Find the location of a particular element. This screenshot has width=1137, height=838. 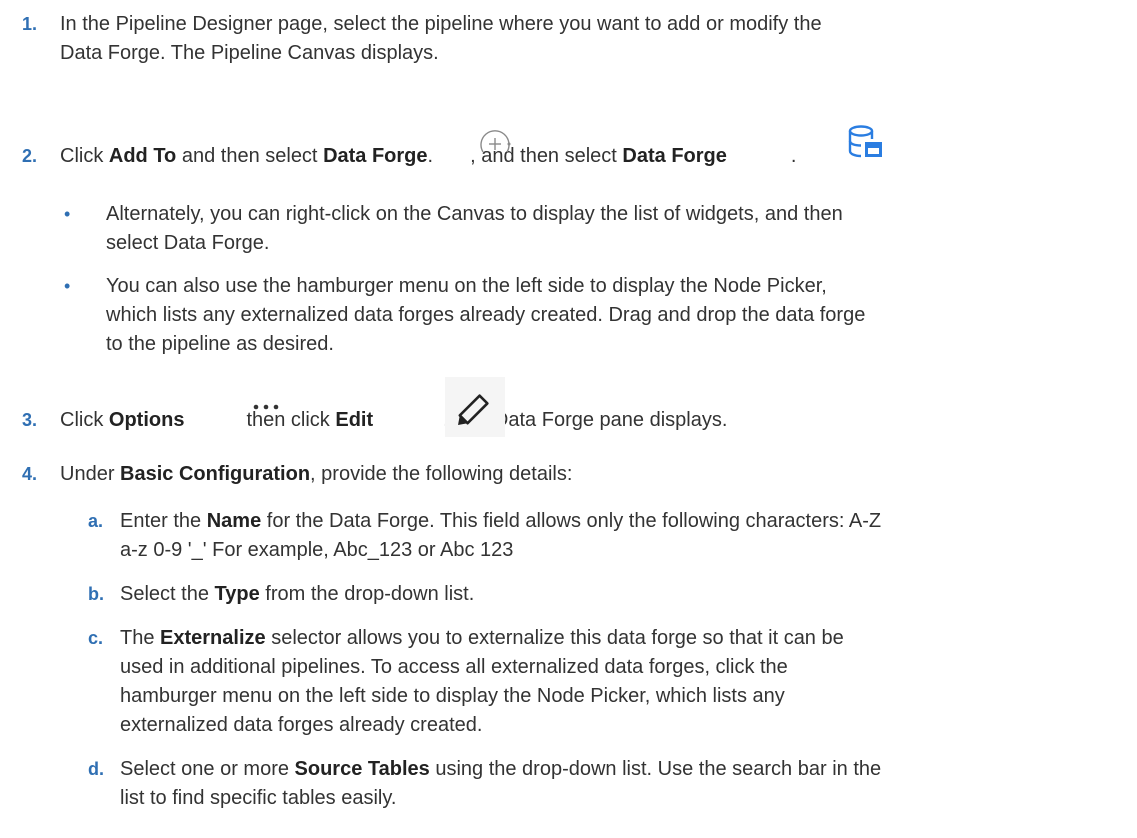

sub-letter: c. is located at coordinates (96, 638).